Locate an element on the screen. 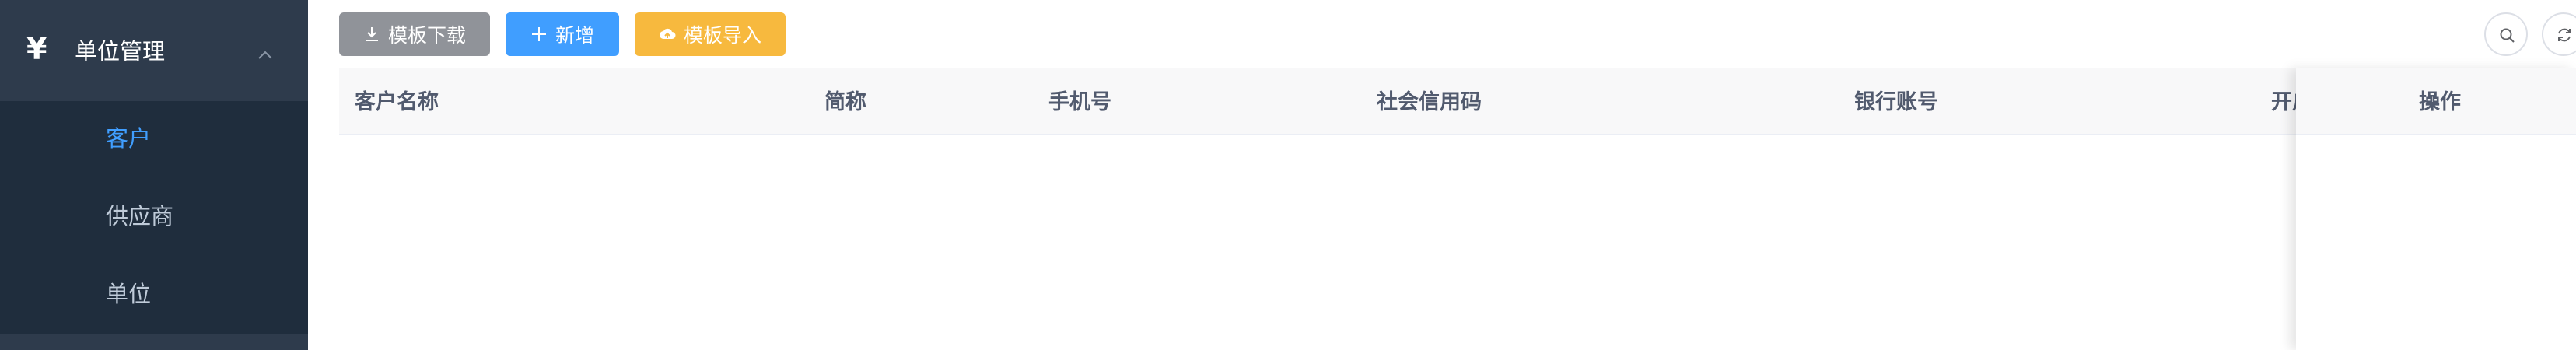 The width and height of the screenshot is (2576, 350). submenu: 客户 供应商 单位 is located at coordinates (154, 218).